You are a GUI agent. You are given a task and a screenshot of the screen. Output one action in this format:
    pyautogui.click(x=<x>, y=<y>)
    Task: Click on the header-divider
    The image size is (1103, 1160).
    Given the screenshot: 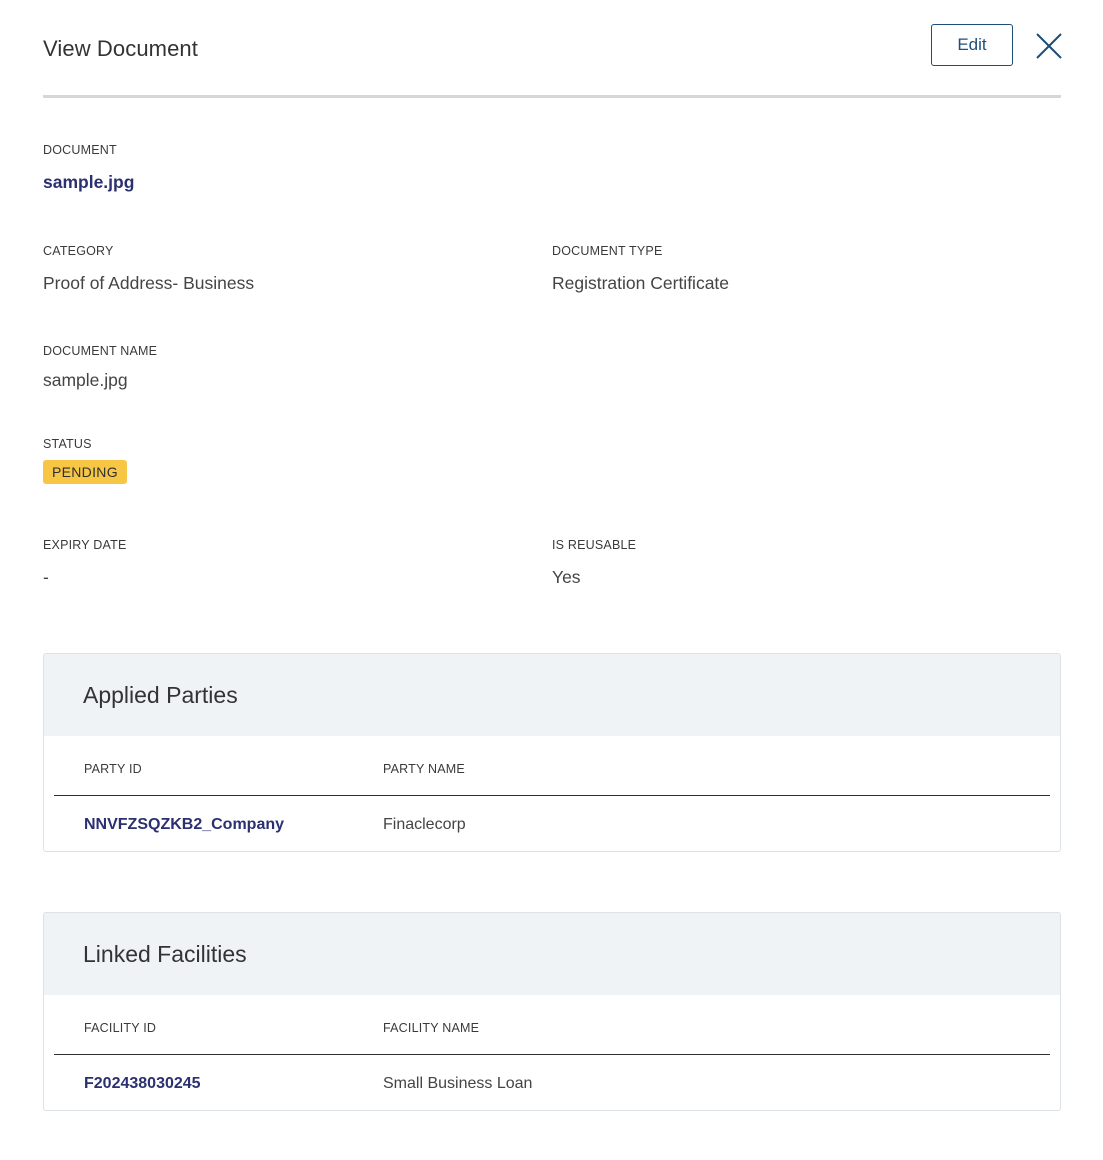 What is the action you would take?
    pyautogui.click(x=552, y=96)
    